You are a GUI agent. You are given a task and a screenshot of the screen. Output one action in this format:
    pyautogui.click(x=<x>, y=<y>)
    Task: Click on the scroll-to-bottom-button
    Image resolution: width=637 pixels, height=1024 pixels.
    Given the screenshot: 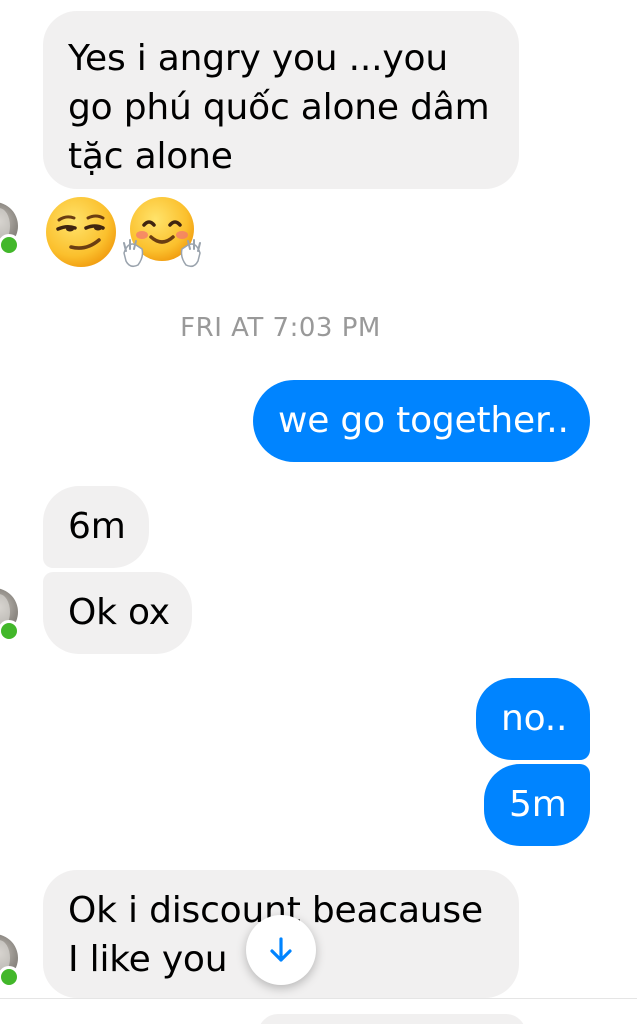 What is the action you would take?
    pyautogui.click(x=281, y=950)
    